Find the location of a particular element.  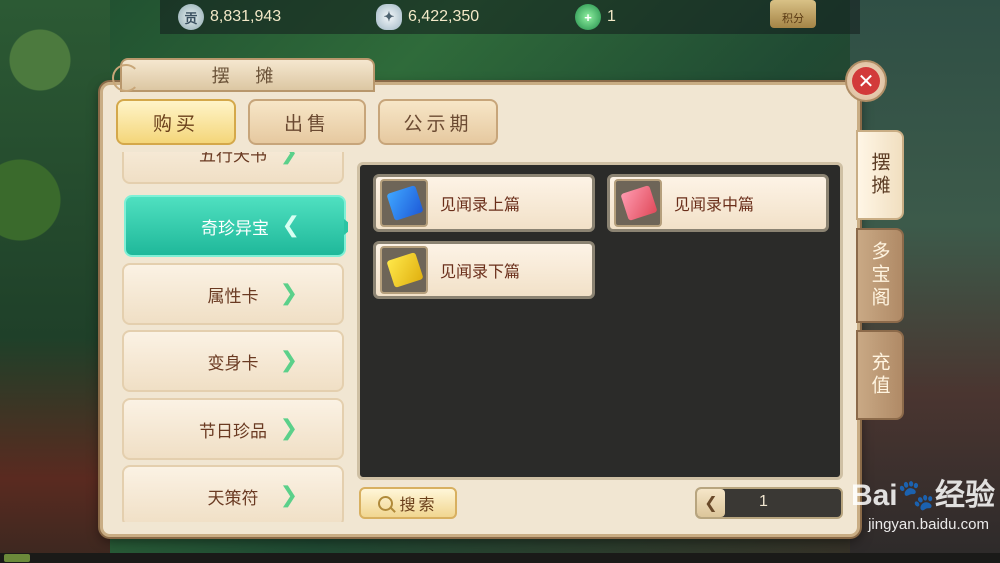

category-item-tiance: 天策符 ❯ is located at coordinates (233, 493).